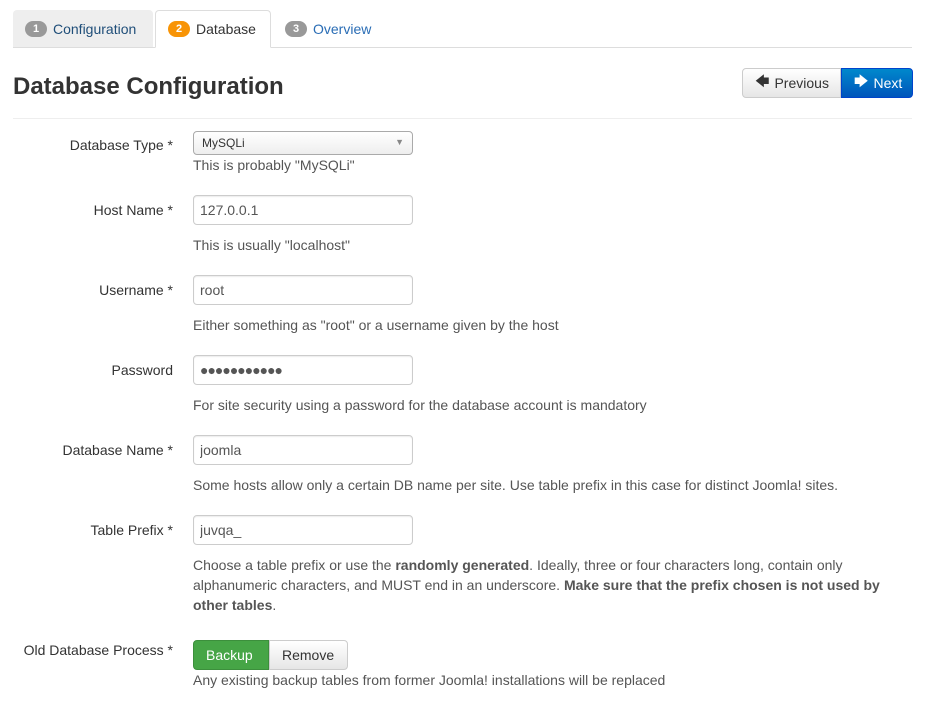  What do you see at coordinates (142, 370) in the screenshot?
I see `password-label: Password` at bounding box center [142, 370].